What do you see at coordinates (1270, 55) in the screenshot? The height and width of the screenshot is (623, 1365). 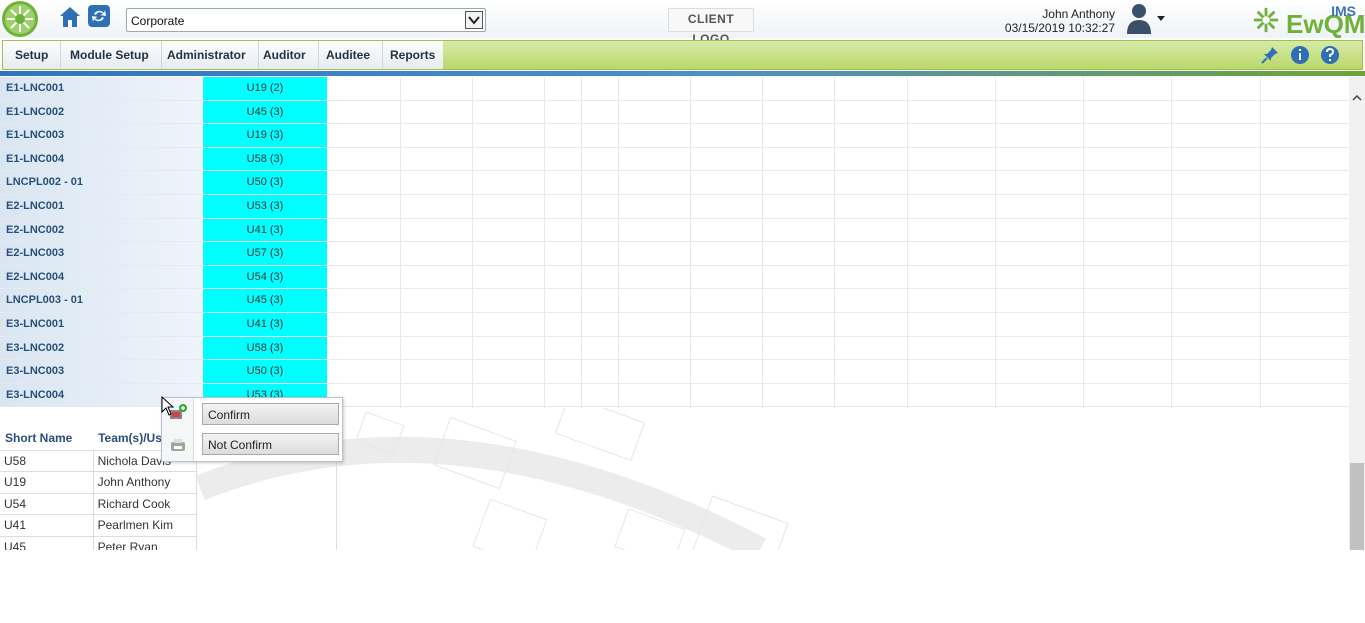 I see `pin-icon` at bounding box center [1270, 55].